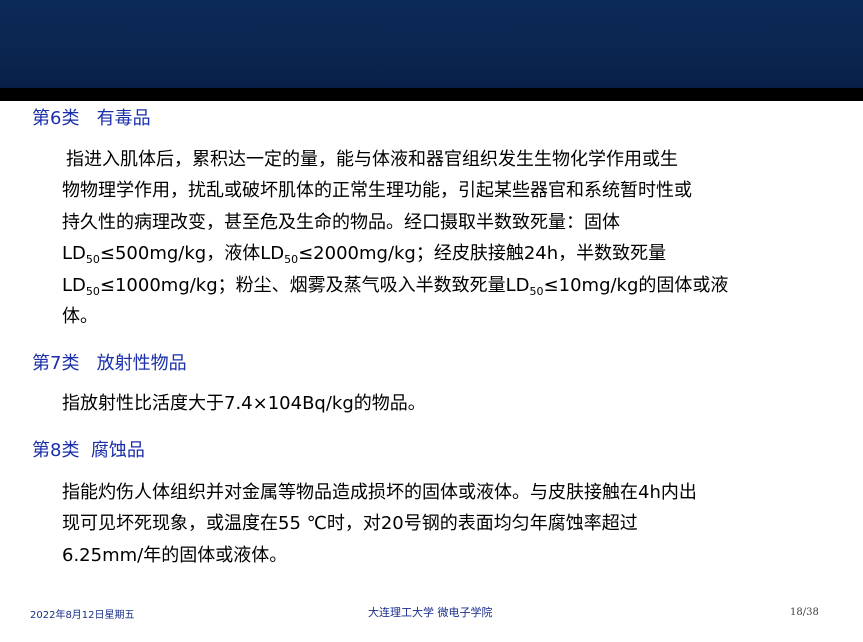  Describe the element at coordinates (636, 285) in the screenshot. I see `ld-text: ≤10mg/kg的固体或液` at that location.